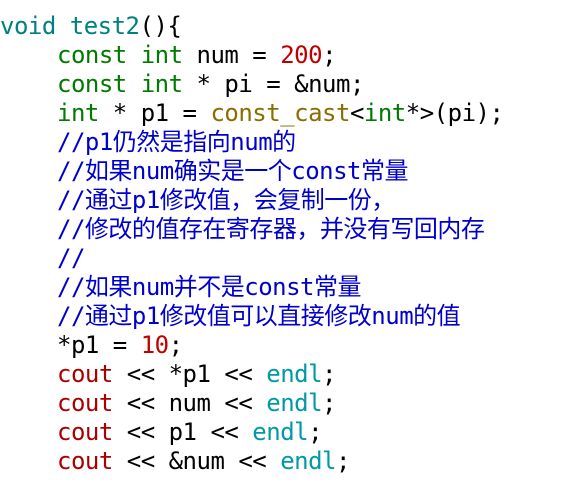 The width and height of the screenshot is (566, 488). I want to click on code-token-plain: << *p1 <<, so click(189, 374).